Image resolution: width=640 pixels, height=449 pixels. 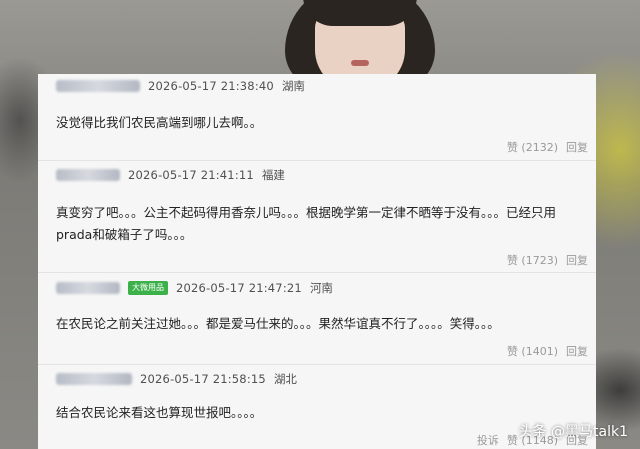 I want to click on comment-text: 结合农民论来看这也算现世报吧。。。。, so click(x=159, y=412).